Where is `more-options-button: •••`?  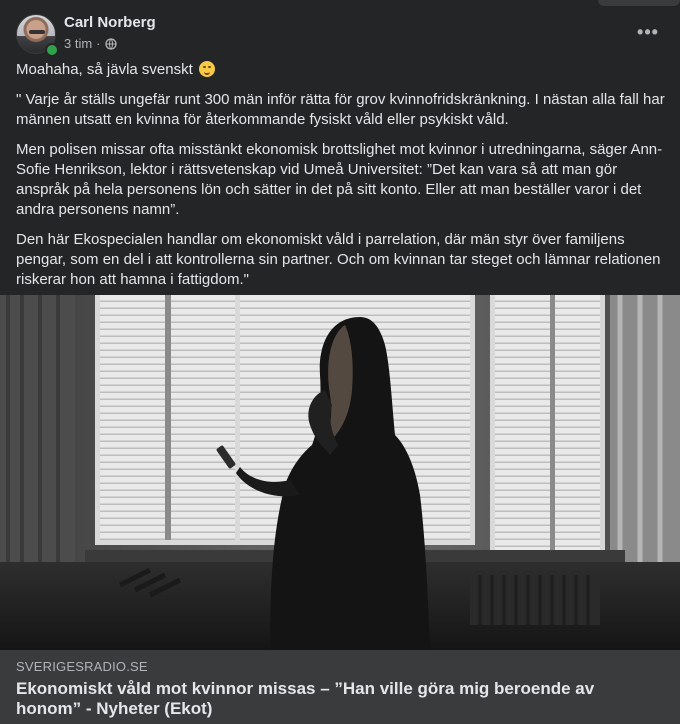 more-options-button: ••• is located at coordinates (648, 32).